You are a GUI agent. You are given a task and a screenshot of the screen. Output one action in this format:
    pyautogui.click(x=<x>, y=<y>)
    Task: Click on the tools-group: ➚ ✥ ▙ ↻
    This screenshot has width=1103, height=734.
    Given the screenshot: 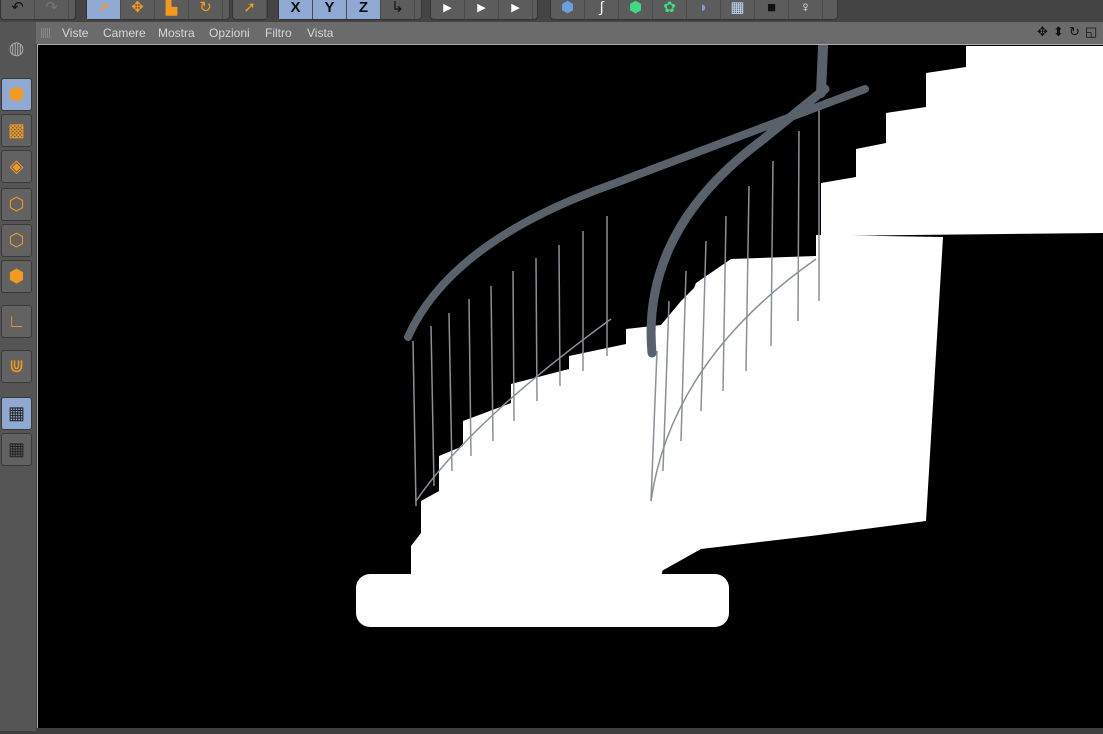 What is the action you would take?
    pyautogui.click(x=158, y=10)
    